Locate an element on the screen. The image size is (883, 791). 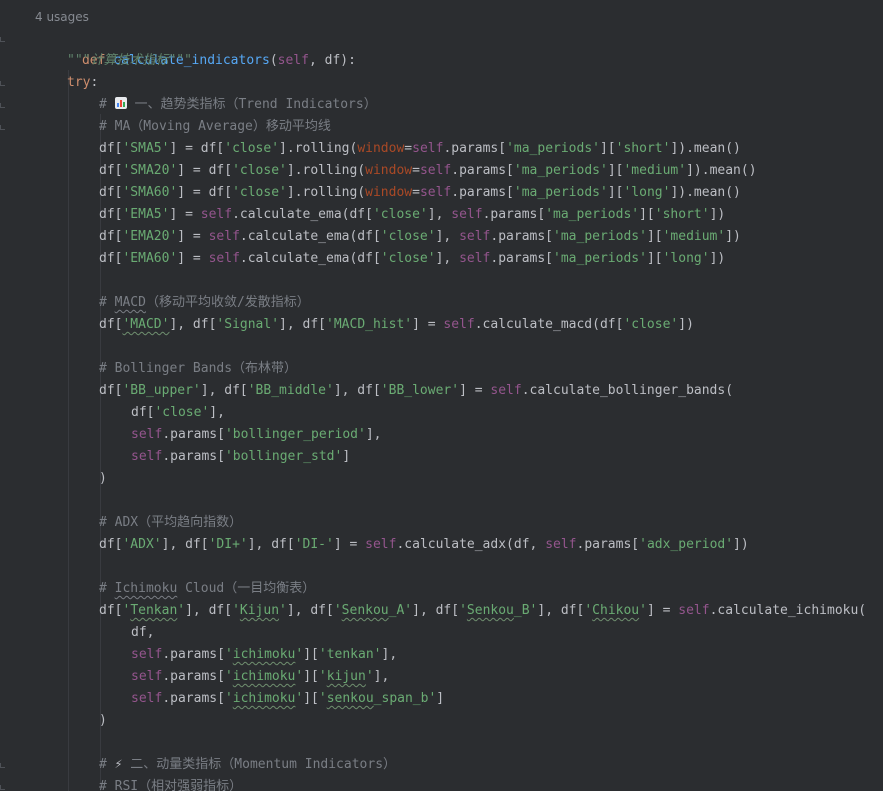
comment: # Bollinger Bands（布林带） is located at coordinates (198, 368).